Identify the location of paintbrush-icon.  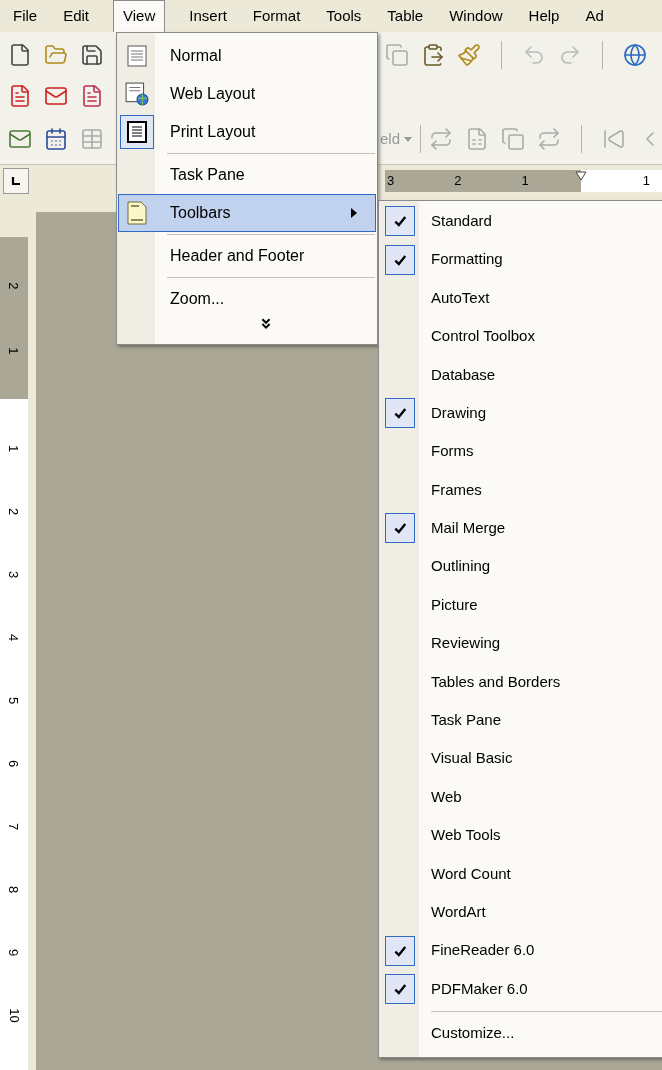
(469, 55).